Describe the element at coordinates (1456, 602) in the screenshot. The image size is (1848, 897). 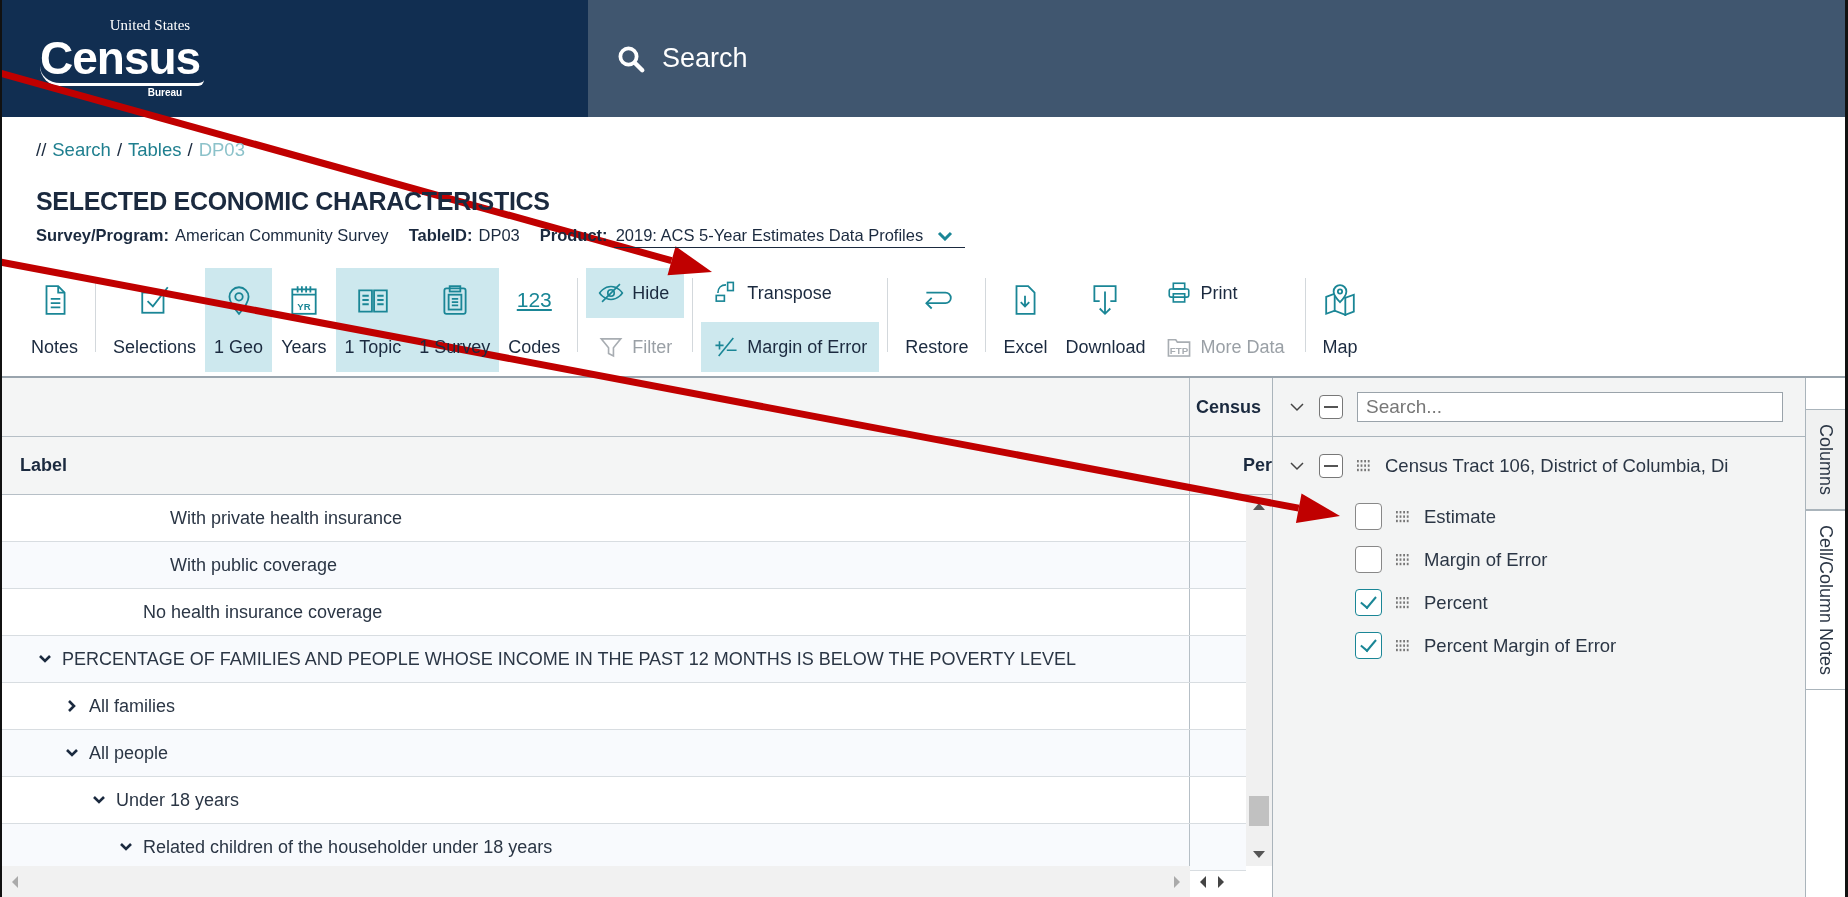
I see `column-option-label: Percent` at that location.